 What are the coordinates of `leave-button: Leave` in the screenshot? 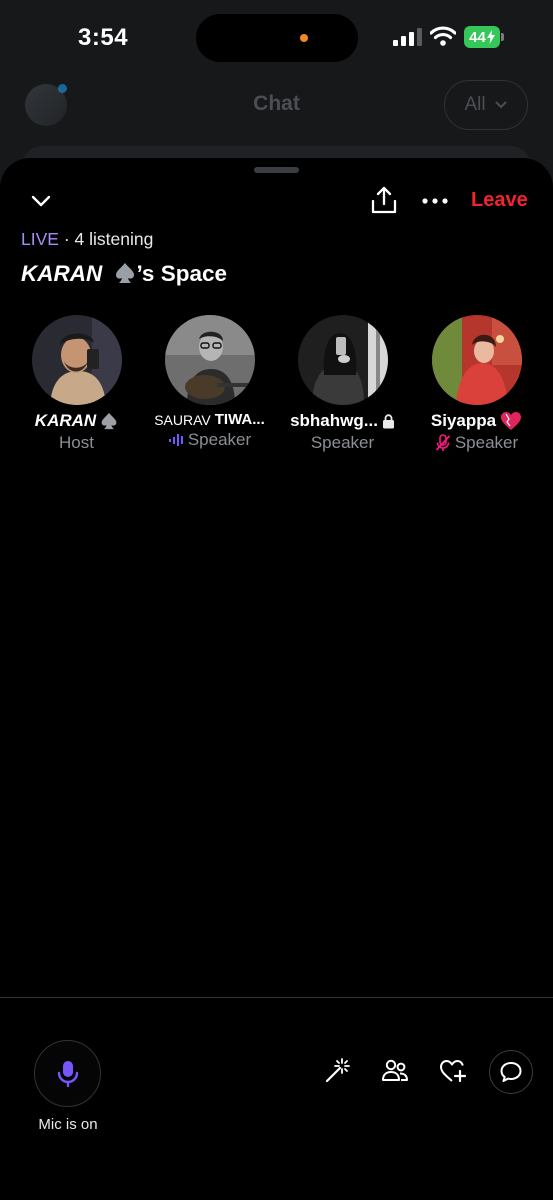 It's located at (499, 200).